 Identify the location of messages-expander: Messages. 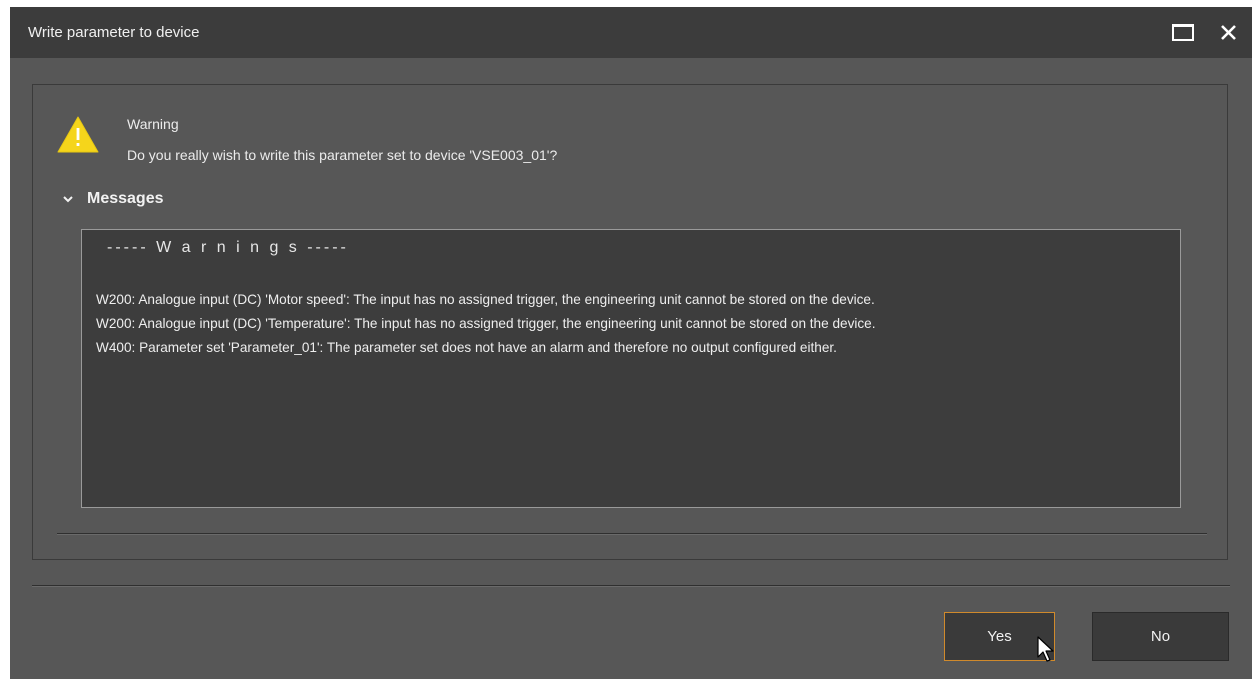
(112, 199).